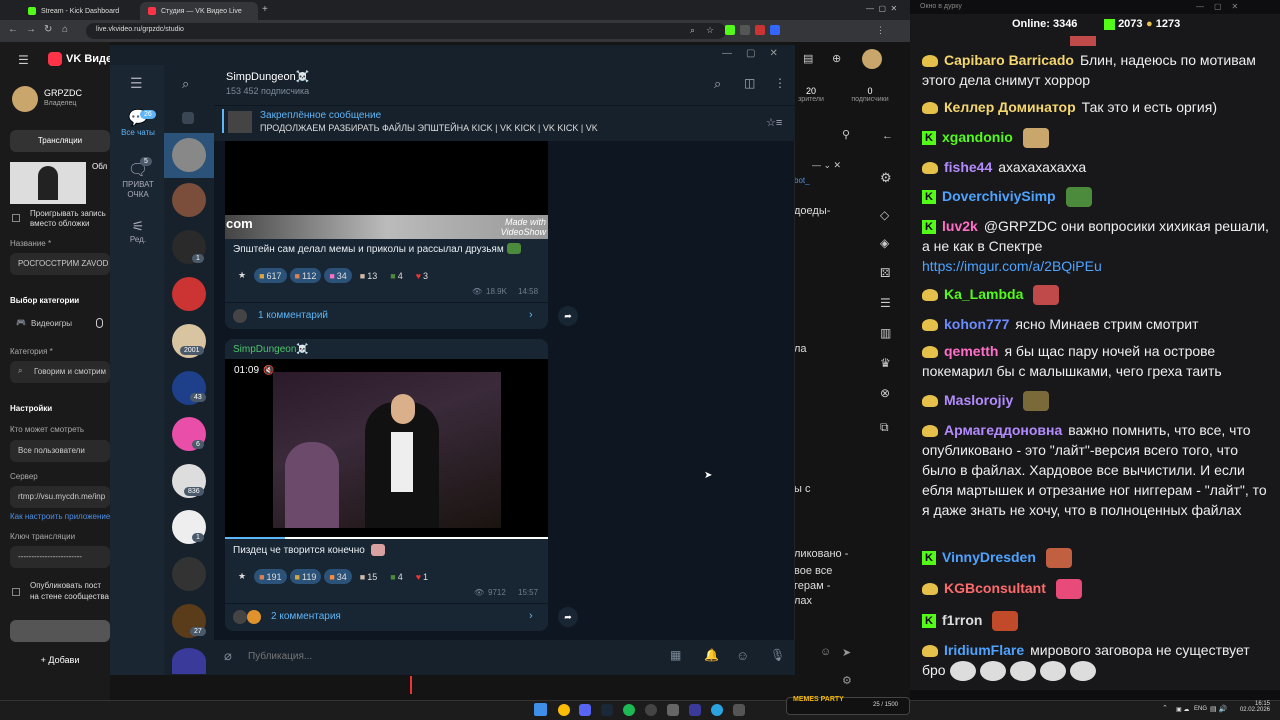 The width and height of the screenshot is (1280, 720). I want to click on tray-icons: ▣ ☁, so click(1182, 709).